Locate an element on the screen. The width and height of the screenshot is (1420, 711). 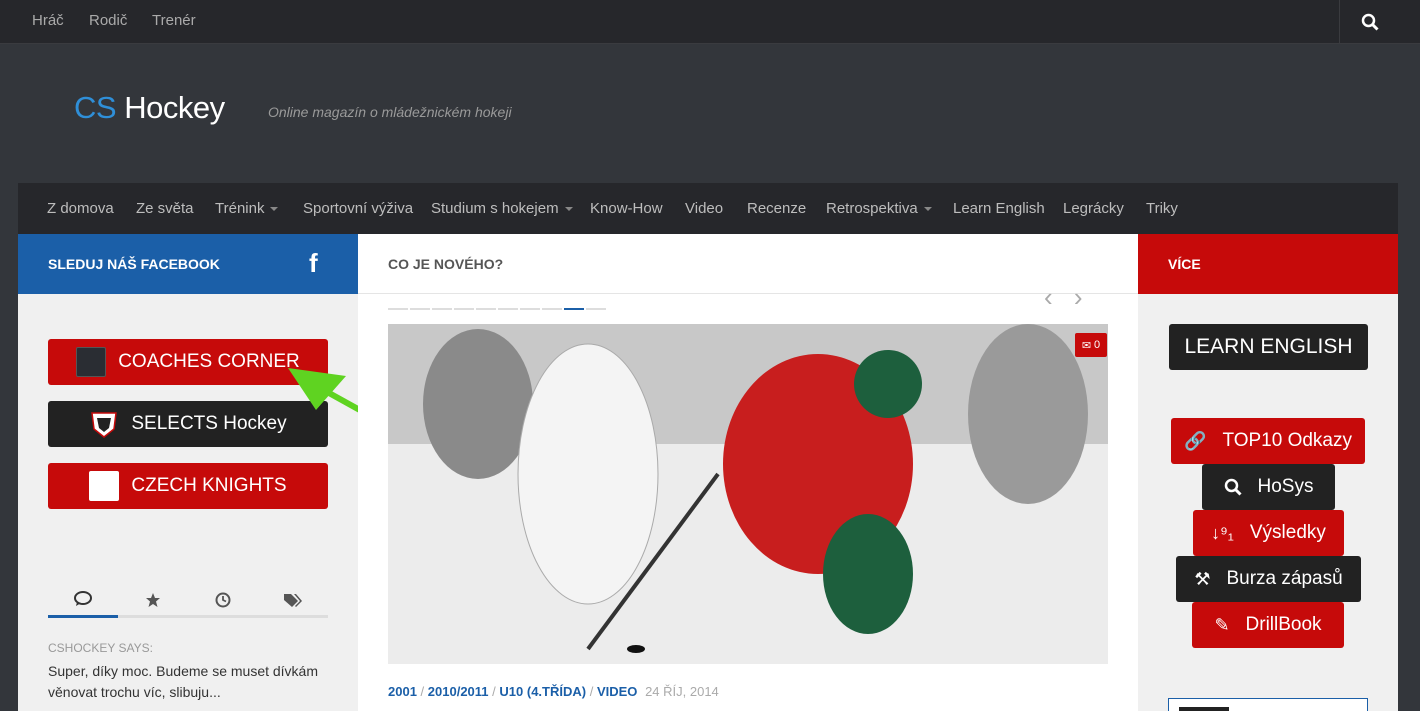
top-link-coach: Trenér is located at coordinates (174, 20).